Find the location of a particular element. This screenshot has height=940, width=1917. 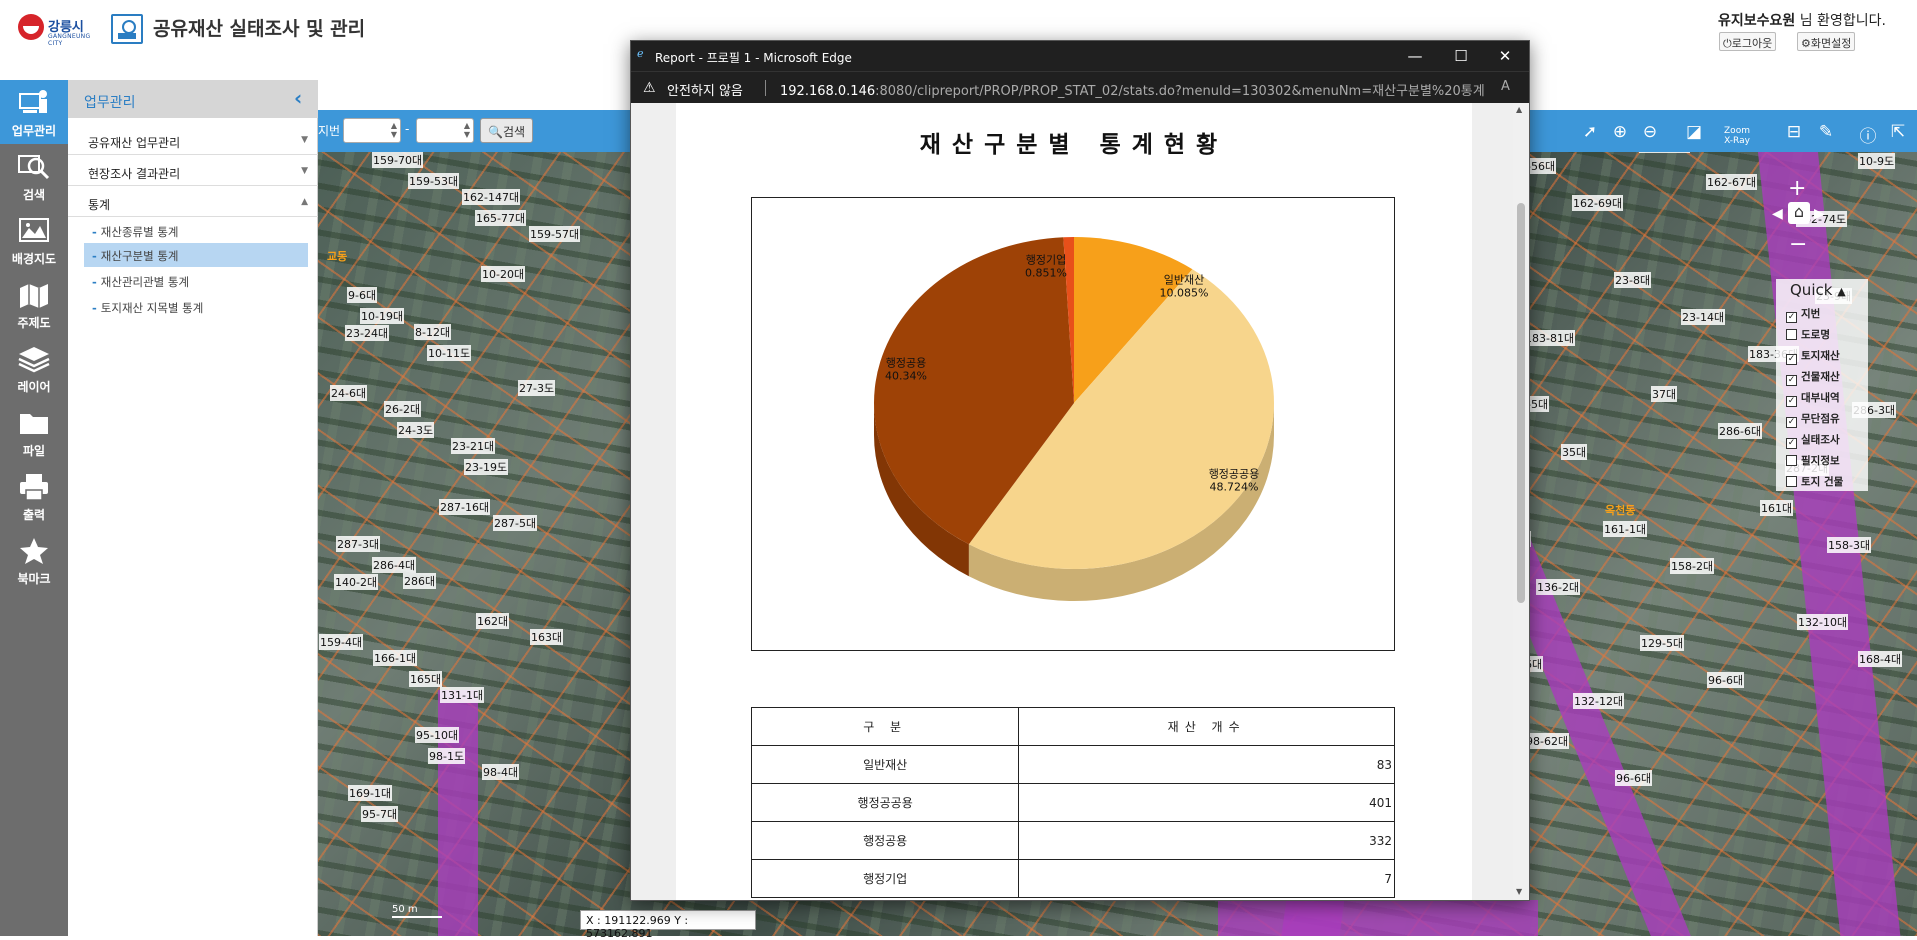

nav-search: 검색 is located at coordinates (34, 176).